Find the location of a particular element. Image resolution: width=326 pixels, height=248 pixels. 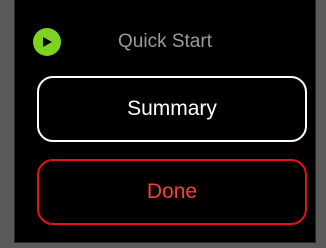

page-title: Quick Start is located at coordinates (165, 41).